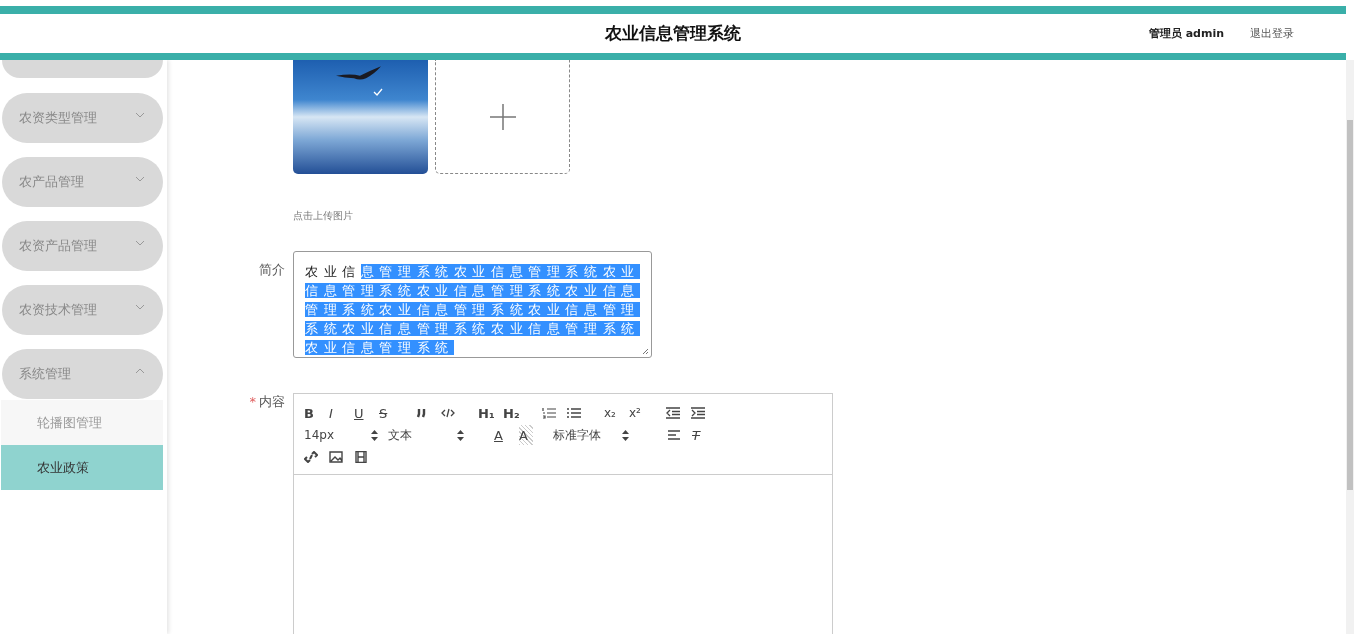  Describe the element at coordinates (1272, 33) in the screenshot. I see `logout-link: 退出登录` at that location.